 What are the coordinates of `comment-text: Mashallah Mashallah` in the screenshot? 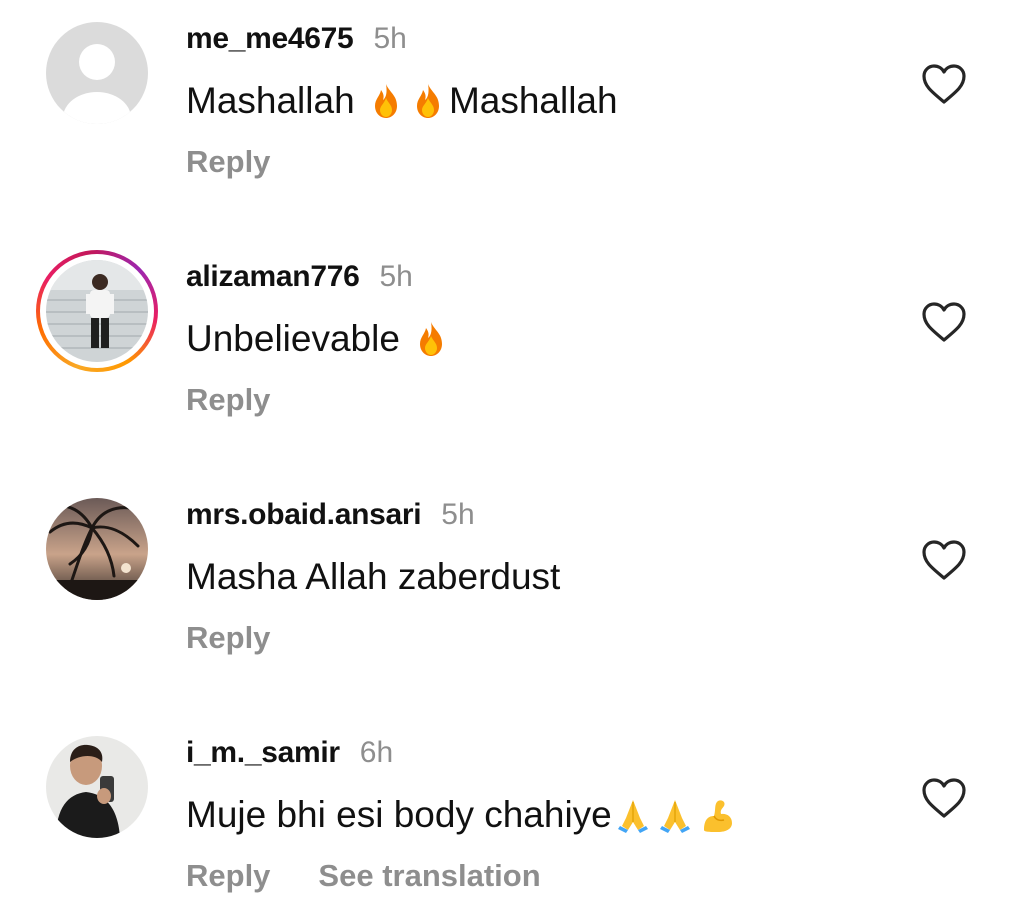 It's located at (402, 101).